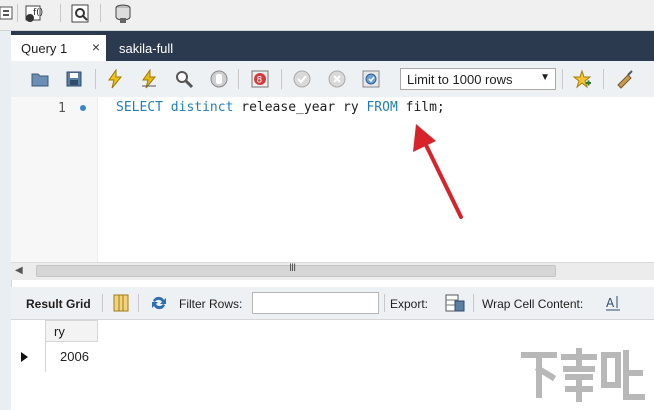  Describe the element at coordinates (460, 79) in the screenshot. I see `limit-rows-value: Limit to 1000 rows` at that location.